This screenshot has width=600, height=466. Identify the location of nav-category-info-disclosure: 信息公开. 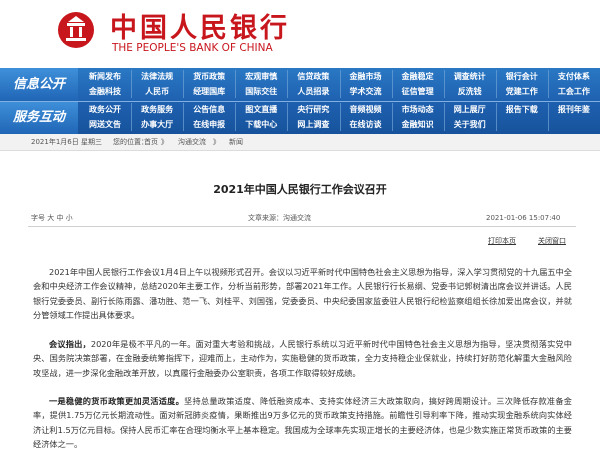
(39, 84).